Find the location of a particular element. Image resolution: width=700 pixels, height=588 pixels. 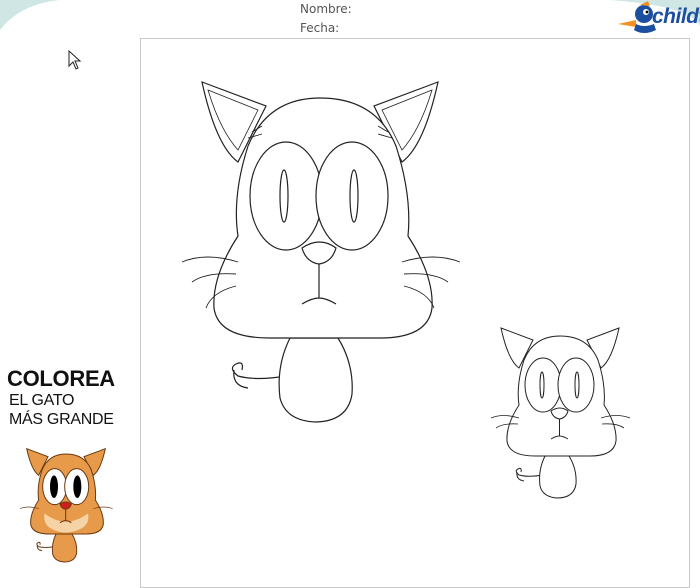

instruction-title: COLOREA is located at coordinates (61, 378).